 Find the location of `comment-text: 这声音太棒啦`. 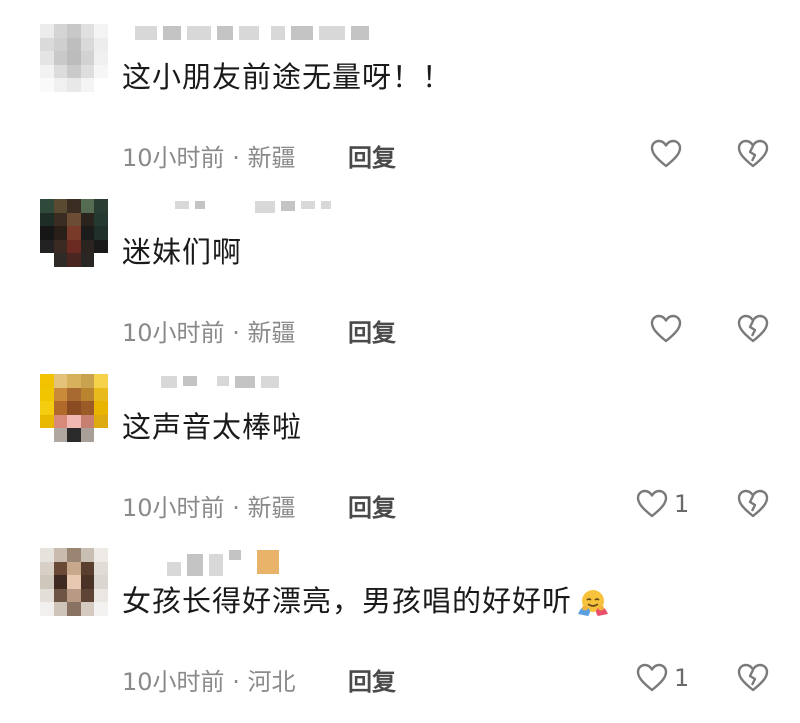

comment-text: 这声音太棒啦 is located at coordinates (212, 427).